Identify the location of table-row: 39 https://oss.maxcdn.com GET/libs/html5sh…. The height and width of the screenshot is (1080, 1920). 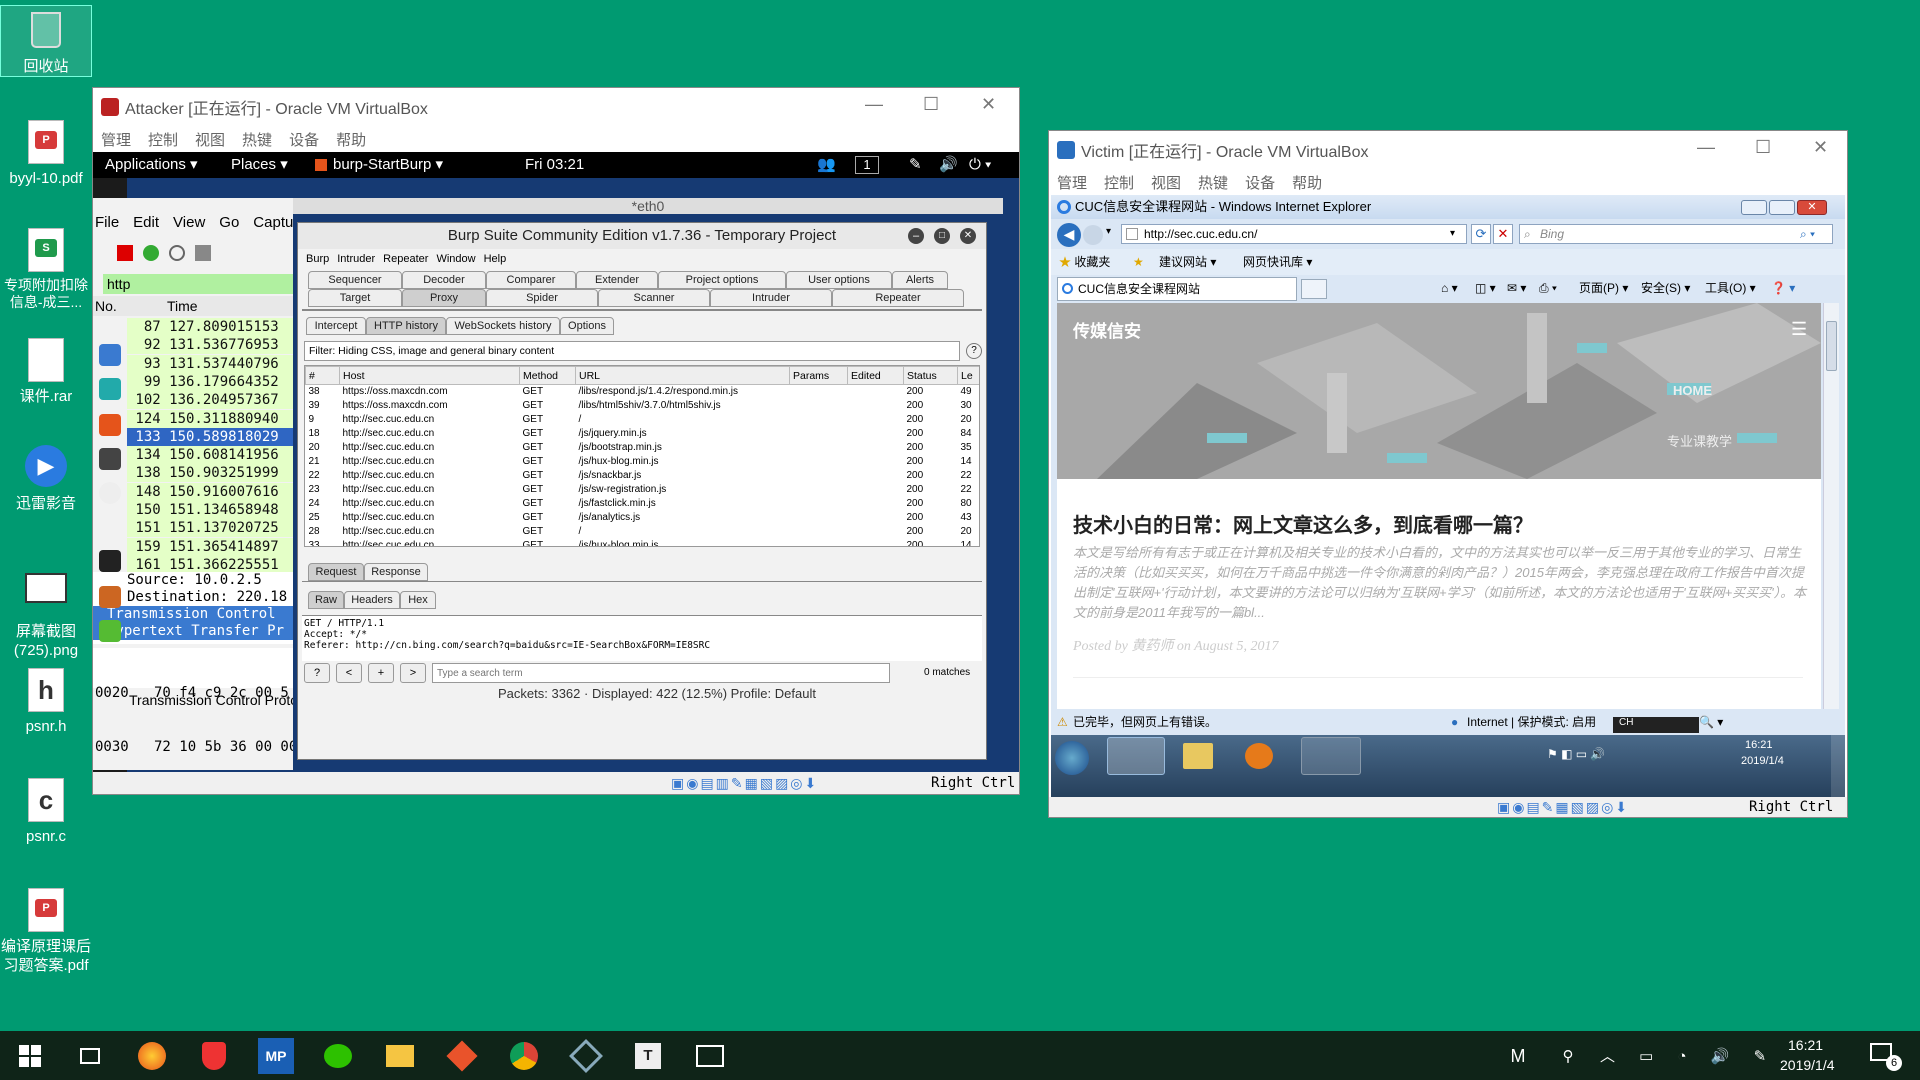
(643, 406).